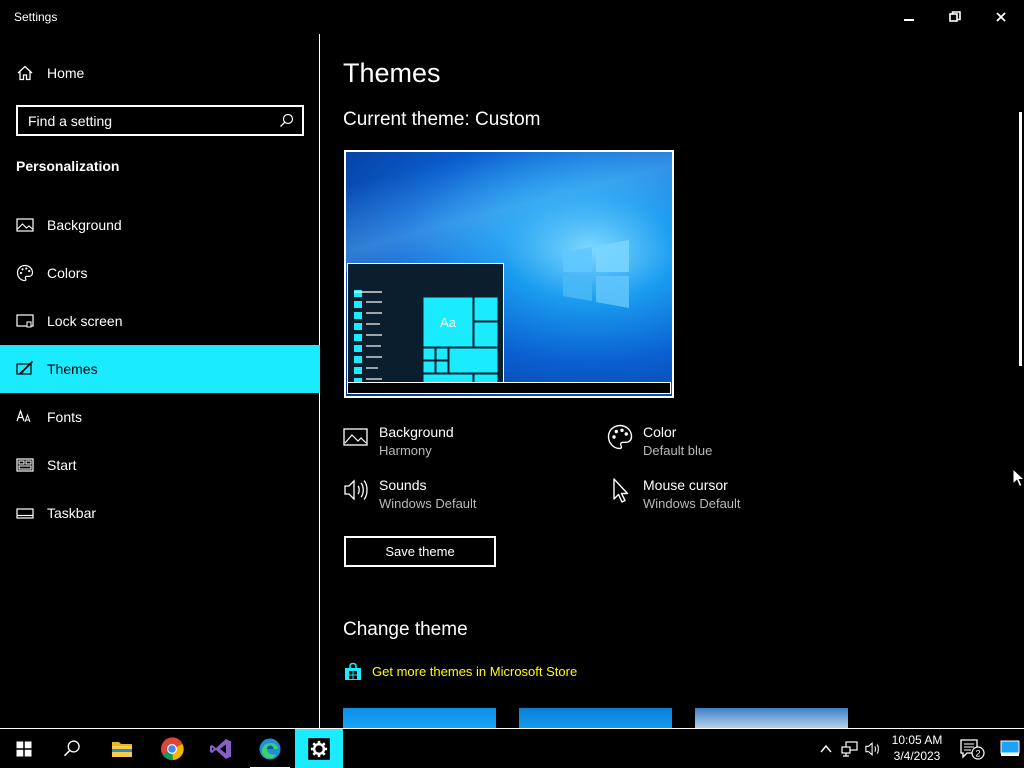 The width and height of the screenshot is (1024, 768). I want to click on preview-start-menu: Aa, so click(425, 324).